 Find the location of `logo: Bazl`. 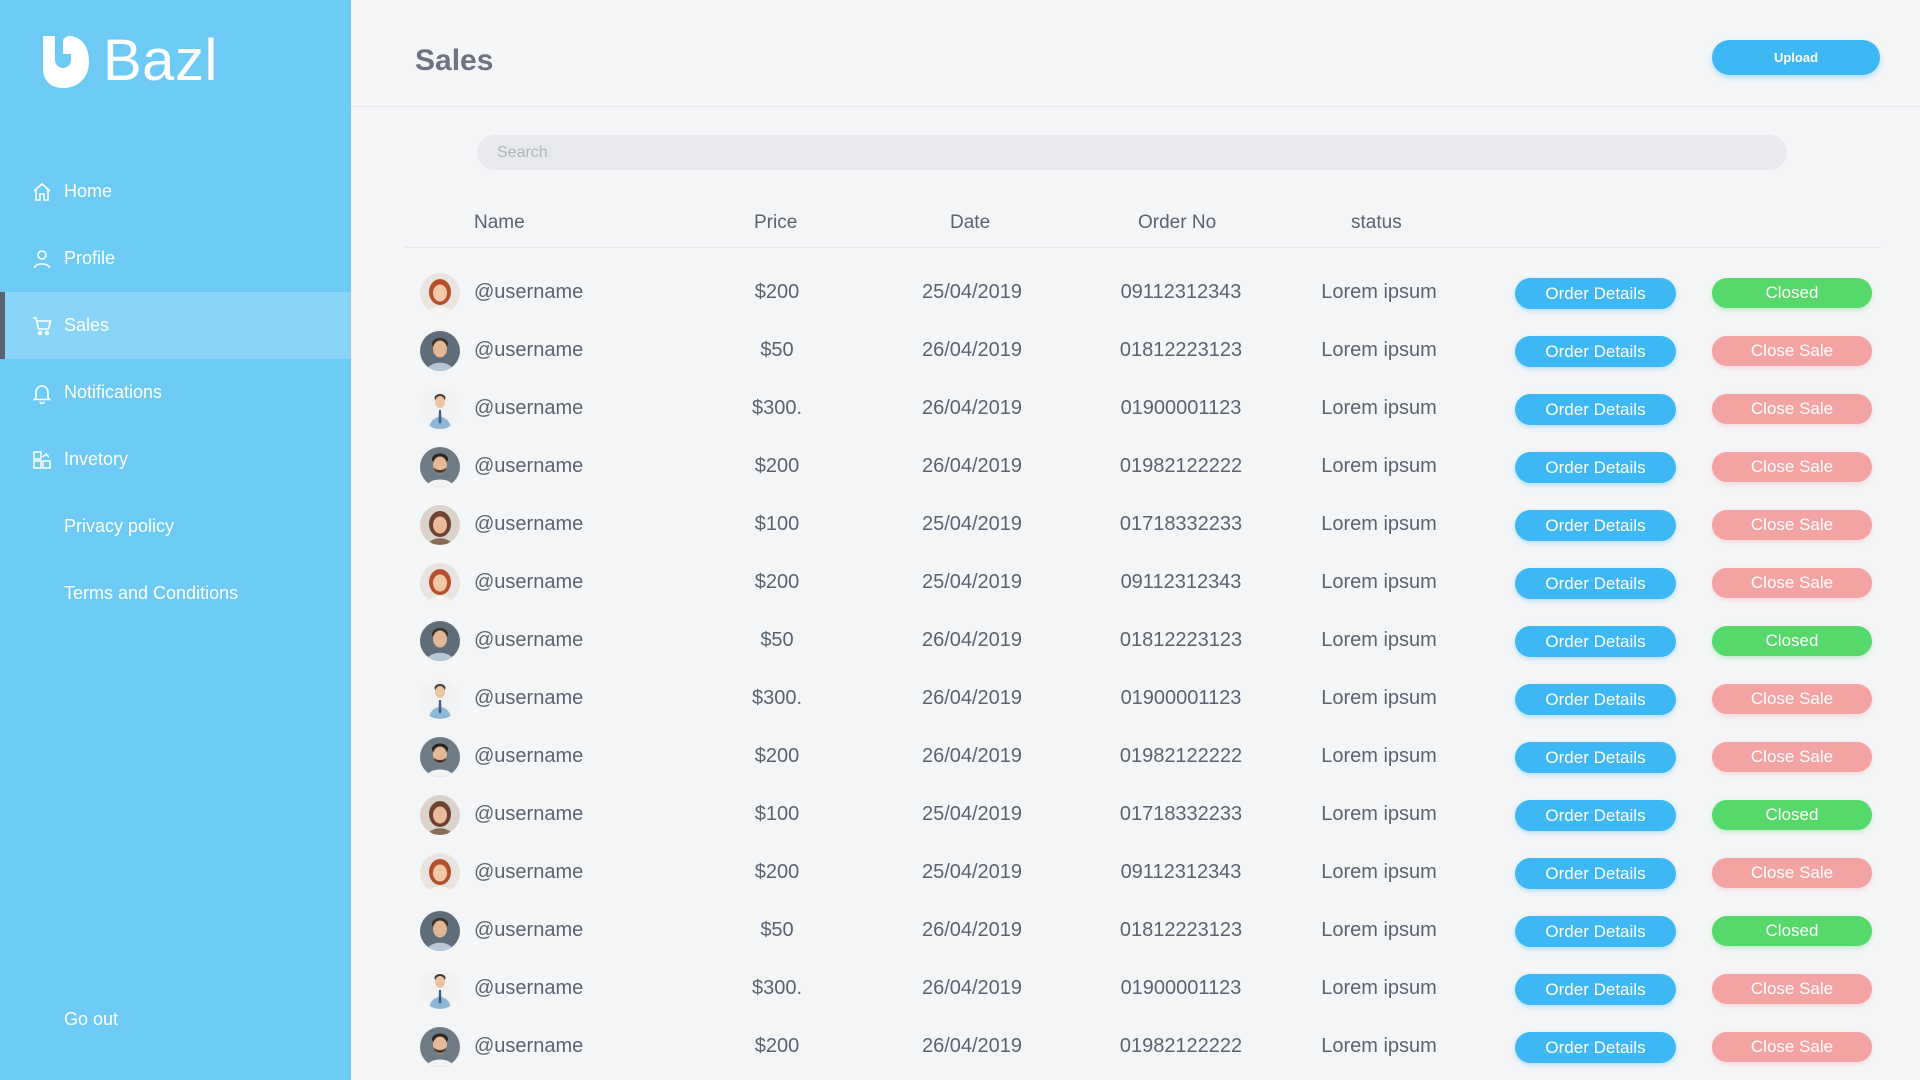

logo: Bazl is located at coordinates (127, 61).